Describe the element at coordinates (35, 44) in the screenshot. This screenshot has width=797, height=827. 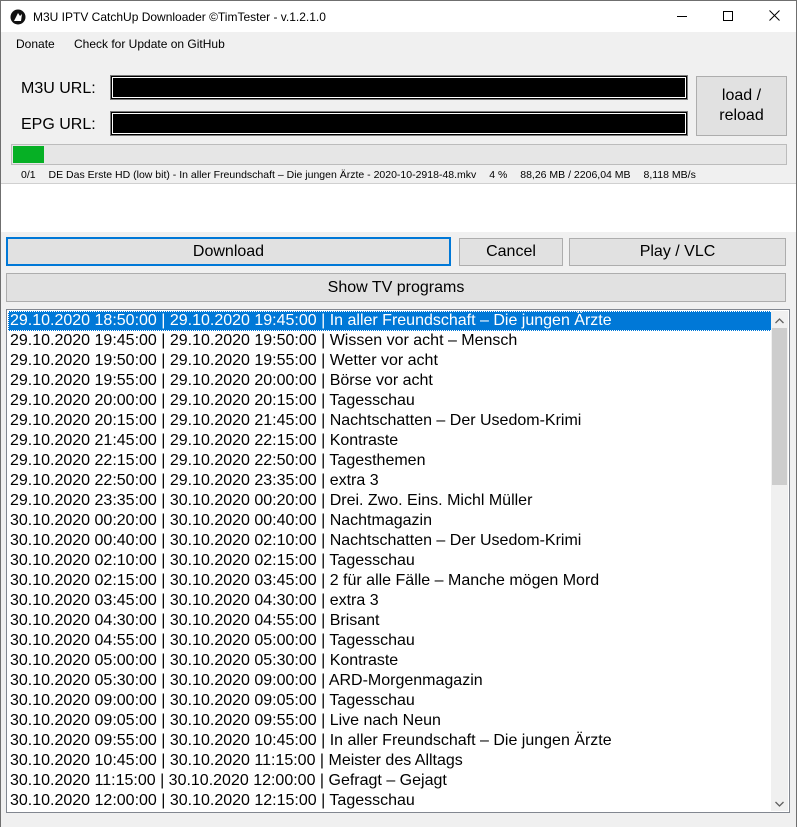
I see `menu-donate: Donate` at that location.